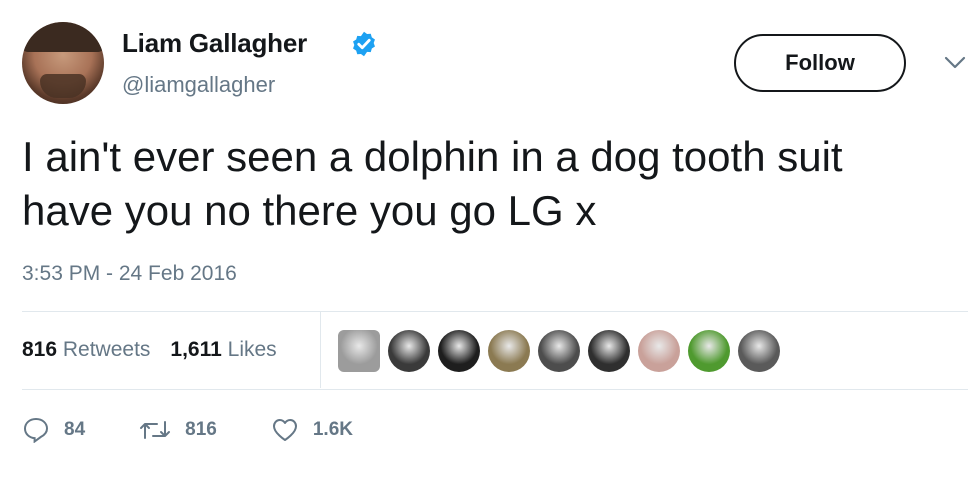  Describe the element at coordinates (129, 274) in the screenshot. I see `tweet-timestamp: 3:53 PM - 24 Feb 2016` at that location.